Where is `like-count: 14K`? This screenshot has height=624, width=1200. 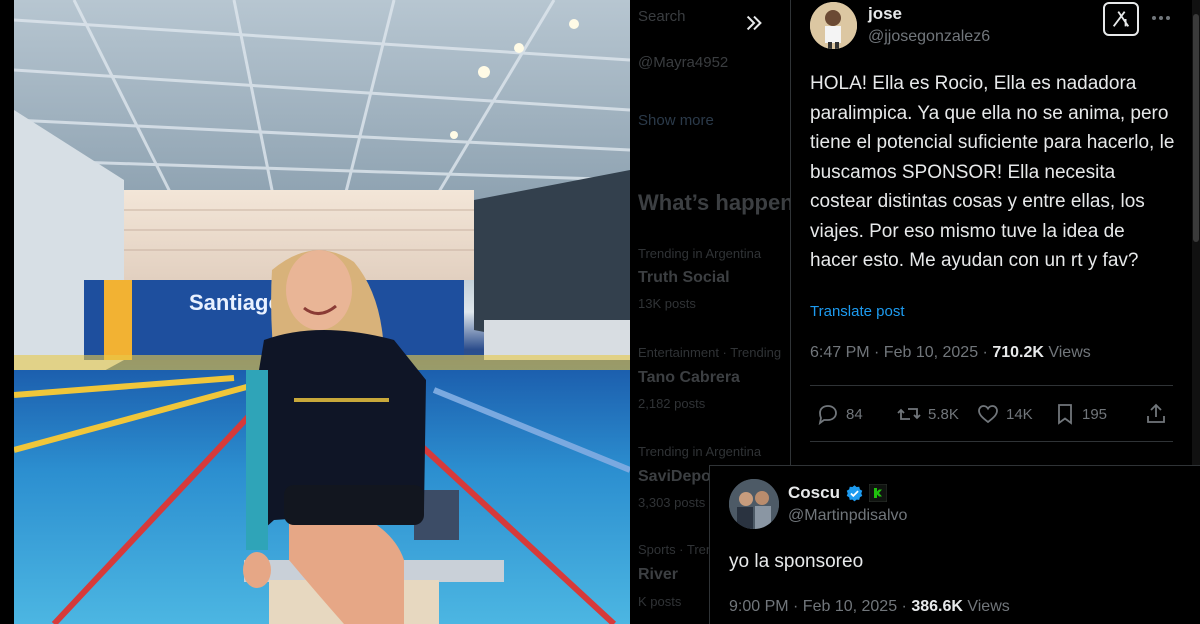 like-count: 14K is located at coordinates (1019, 414).